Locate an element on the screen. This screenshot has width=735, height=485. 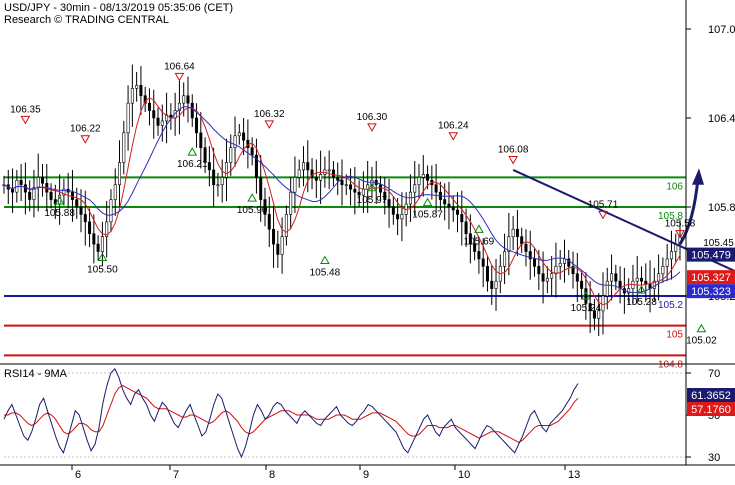
x-tick-label: 7 is located at coordinates (176, 474).